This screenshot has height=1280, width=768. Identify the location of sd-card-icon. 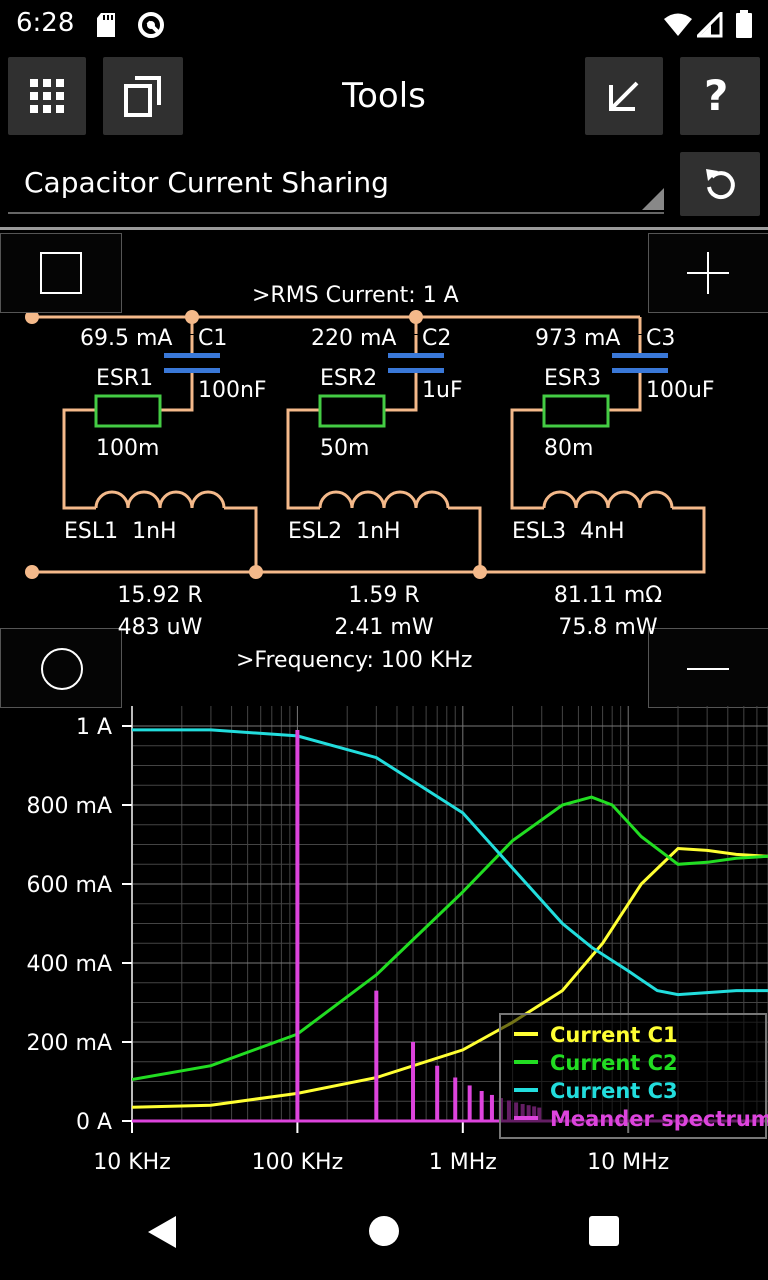
(106, 25).